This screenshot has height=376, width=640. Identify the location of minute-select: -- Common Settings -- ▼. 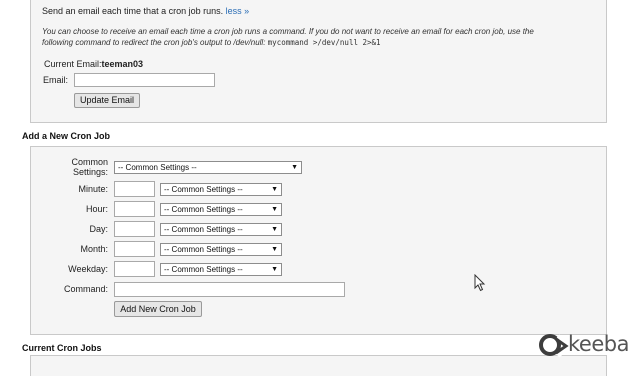
(221, 189).